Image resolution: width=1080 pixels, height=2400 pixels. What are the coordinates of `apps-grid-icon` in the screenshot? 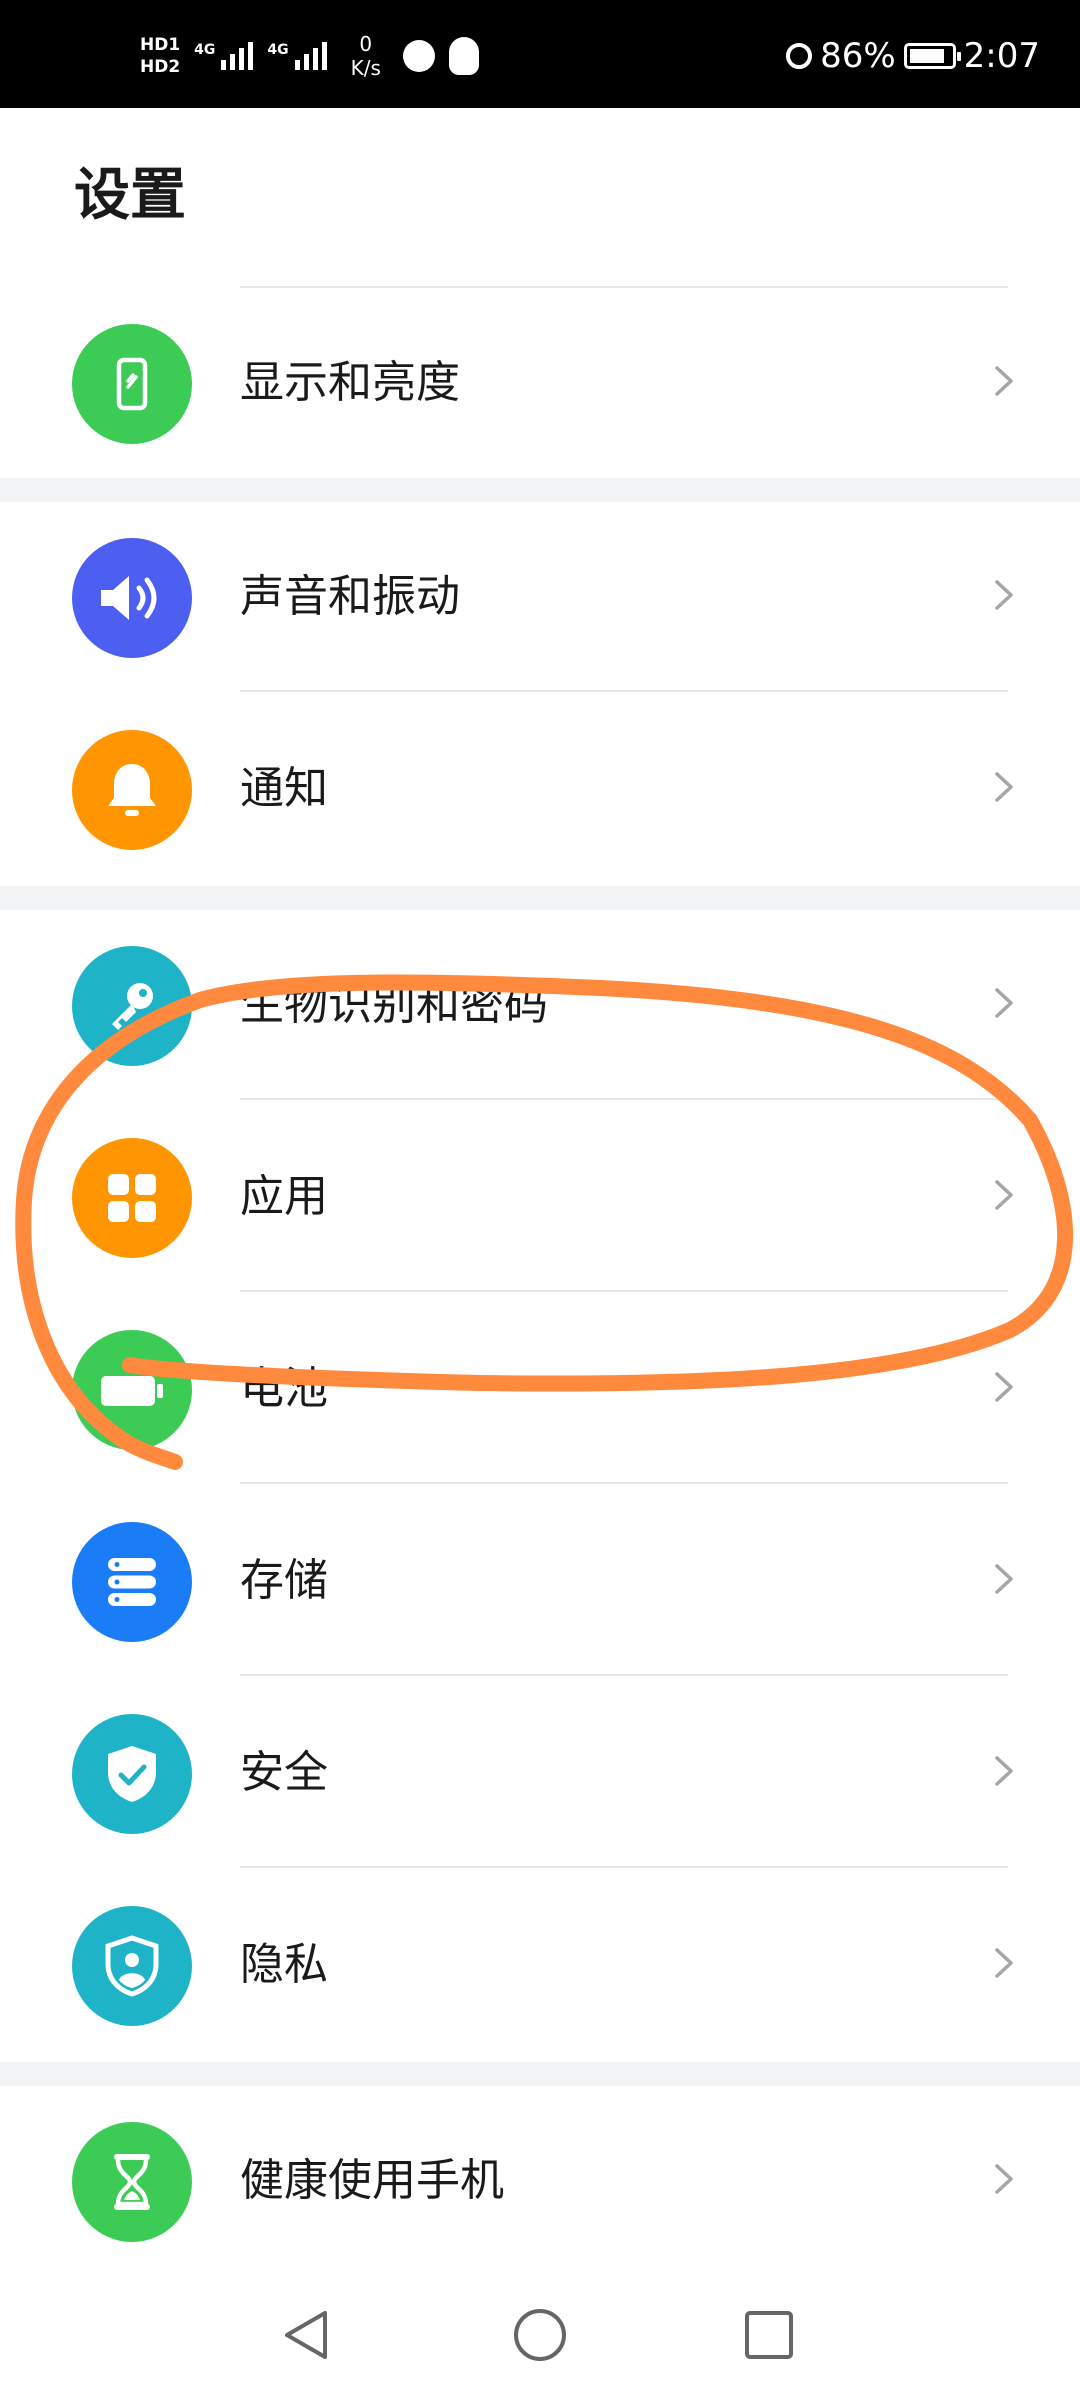 It's located at (132, 1198).